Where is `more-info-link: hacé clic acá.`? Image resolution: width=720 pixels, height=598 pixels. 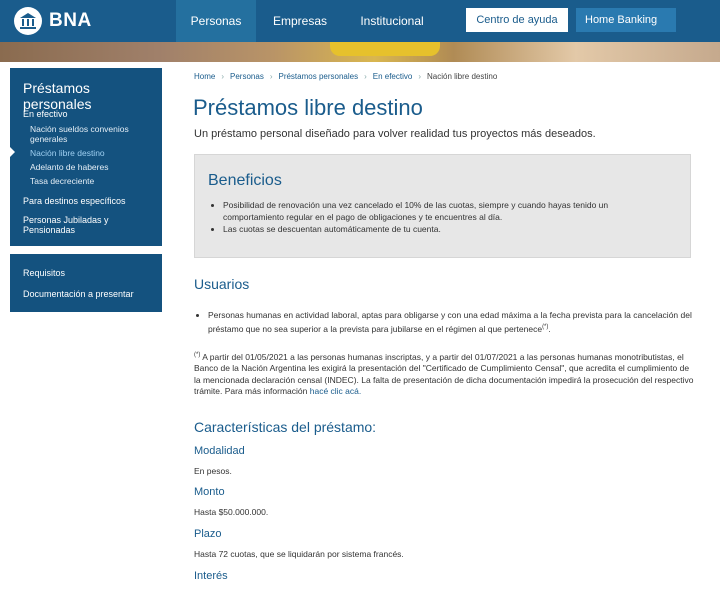 more-info-link: hacé clic acá. is located at coordinates (336, 391).